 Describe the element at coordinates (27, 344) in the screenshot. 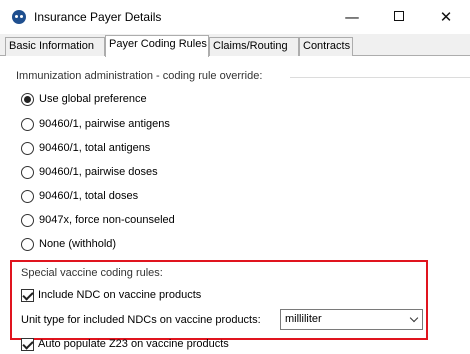

I see `auto-populate-checkbox` at that location.